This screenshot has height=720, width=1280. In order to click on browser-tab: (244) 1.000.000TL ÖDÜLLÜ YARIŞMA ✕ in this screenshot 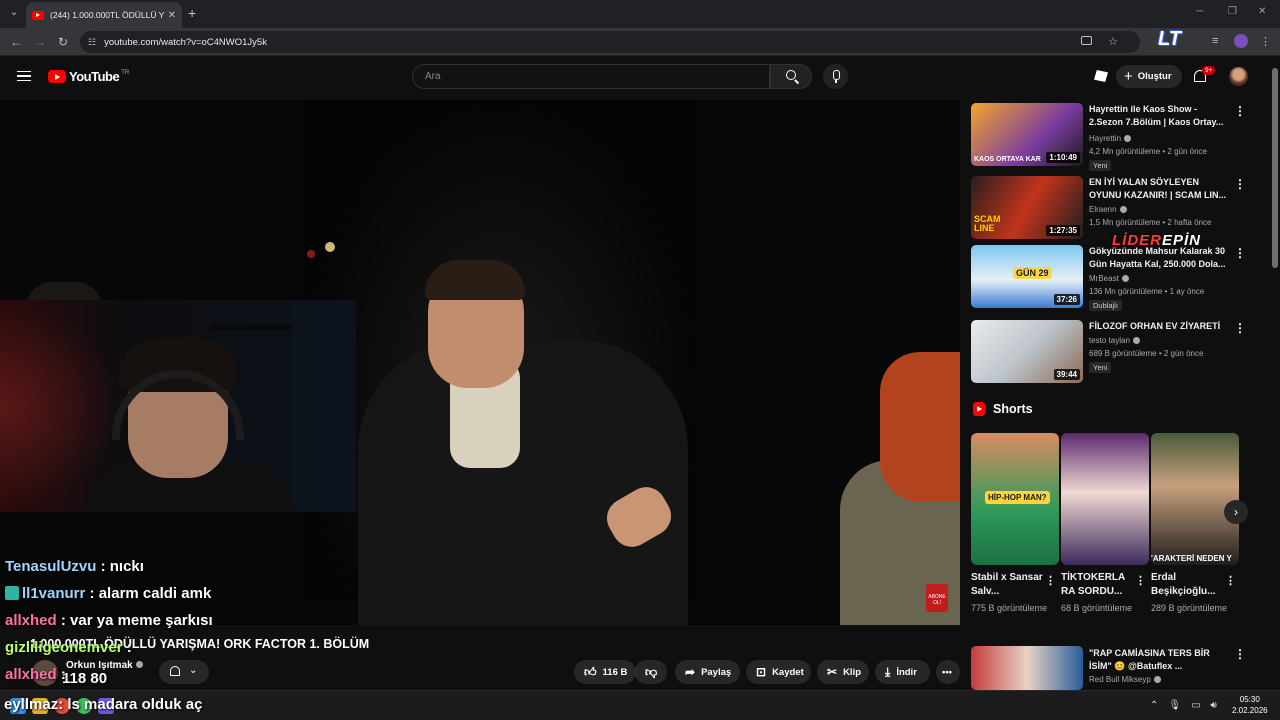, I will do `click(104, 15)`.